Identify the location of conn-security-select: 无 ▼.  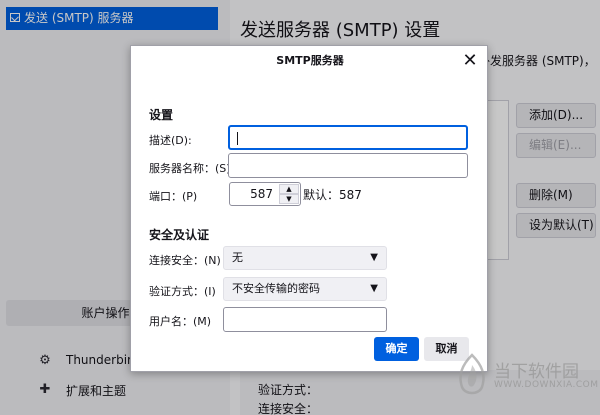
(305, 258).